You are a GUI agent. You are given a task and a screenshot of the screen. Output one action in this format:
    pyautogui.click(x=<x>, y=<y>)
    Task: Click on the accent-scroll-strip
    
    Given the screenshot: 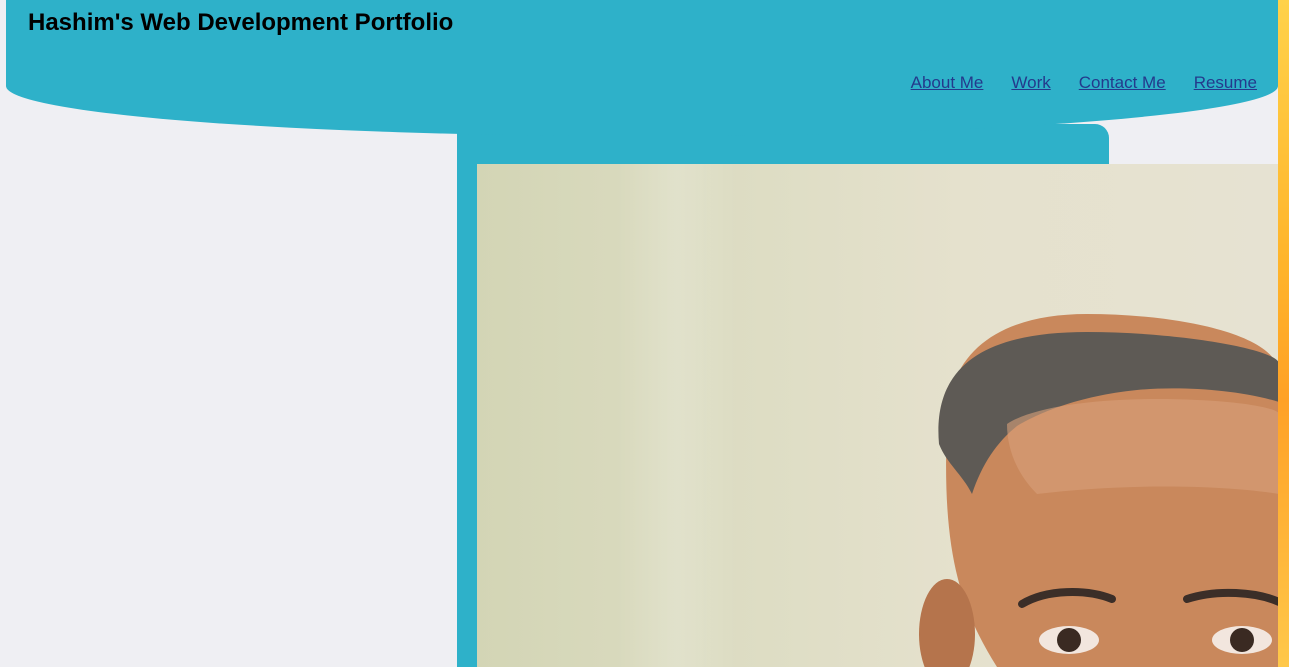 What is the action you would take?
    pyautogui.click(x=1283, y=333)
    